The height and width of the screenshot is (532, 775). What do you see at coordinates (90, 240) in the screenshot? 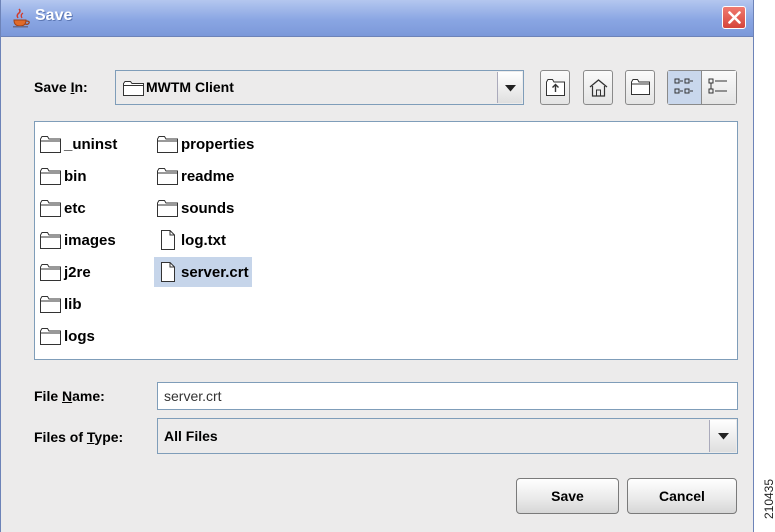
I see `file-item-label: images` at bounding box center [90, 240].